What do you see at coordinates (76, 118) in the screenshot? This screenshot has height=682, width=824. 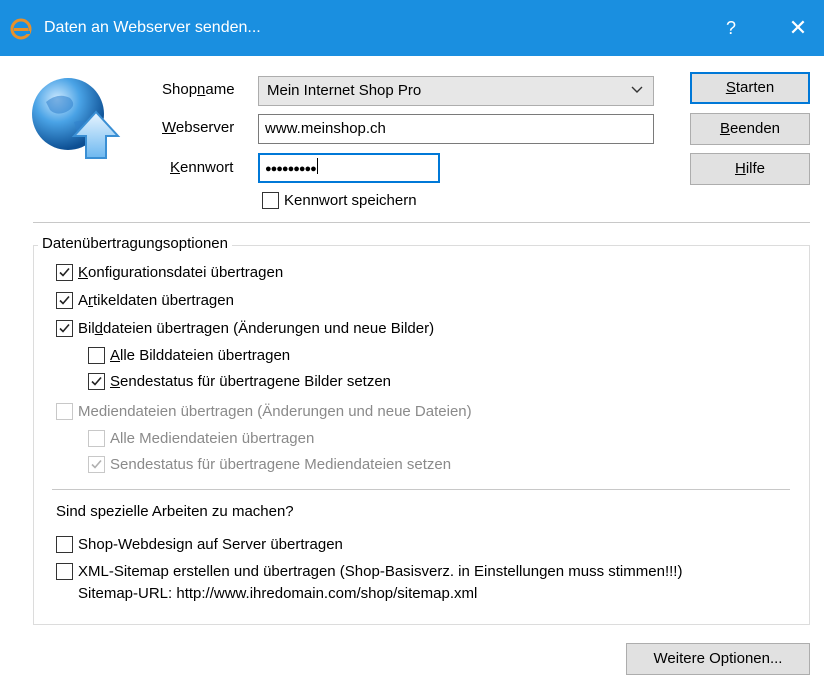 I see `globe-upload-icon` at bounding box center [76, 118].